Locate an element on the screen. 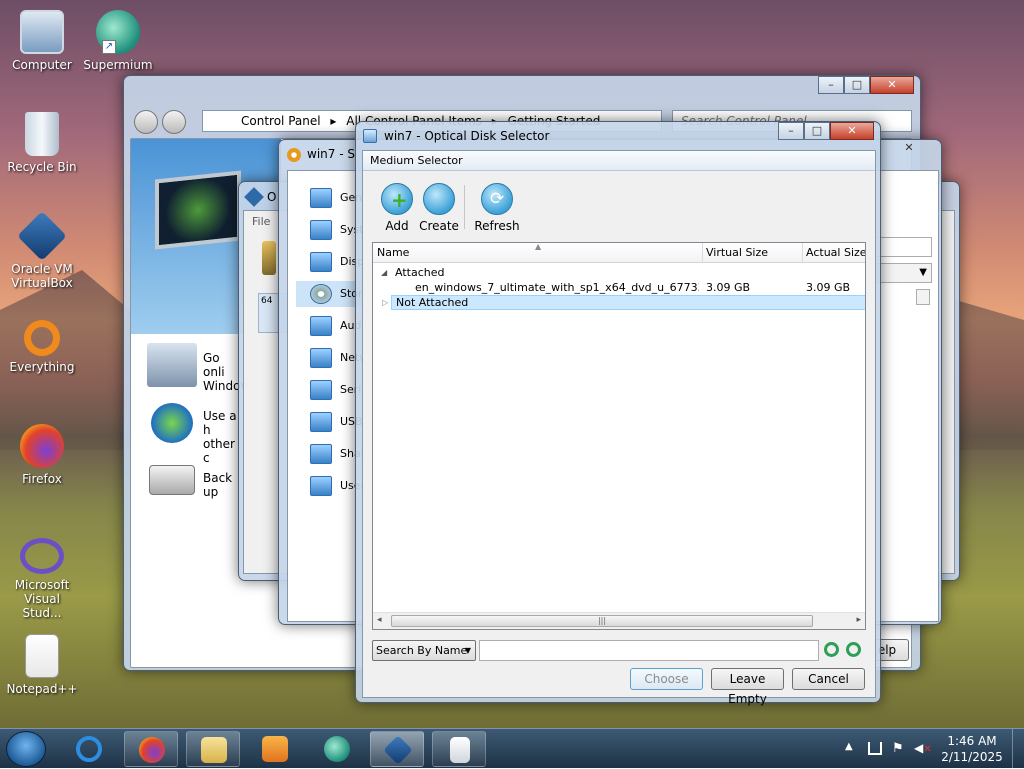  desktop-icon-notepadpp: Notepad++ is located at coordinates (42, 665).